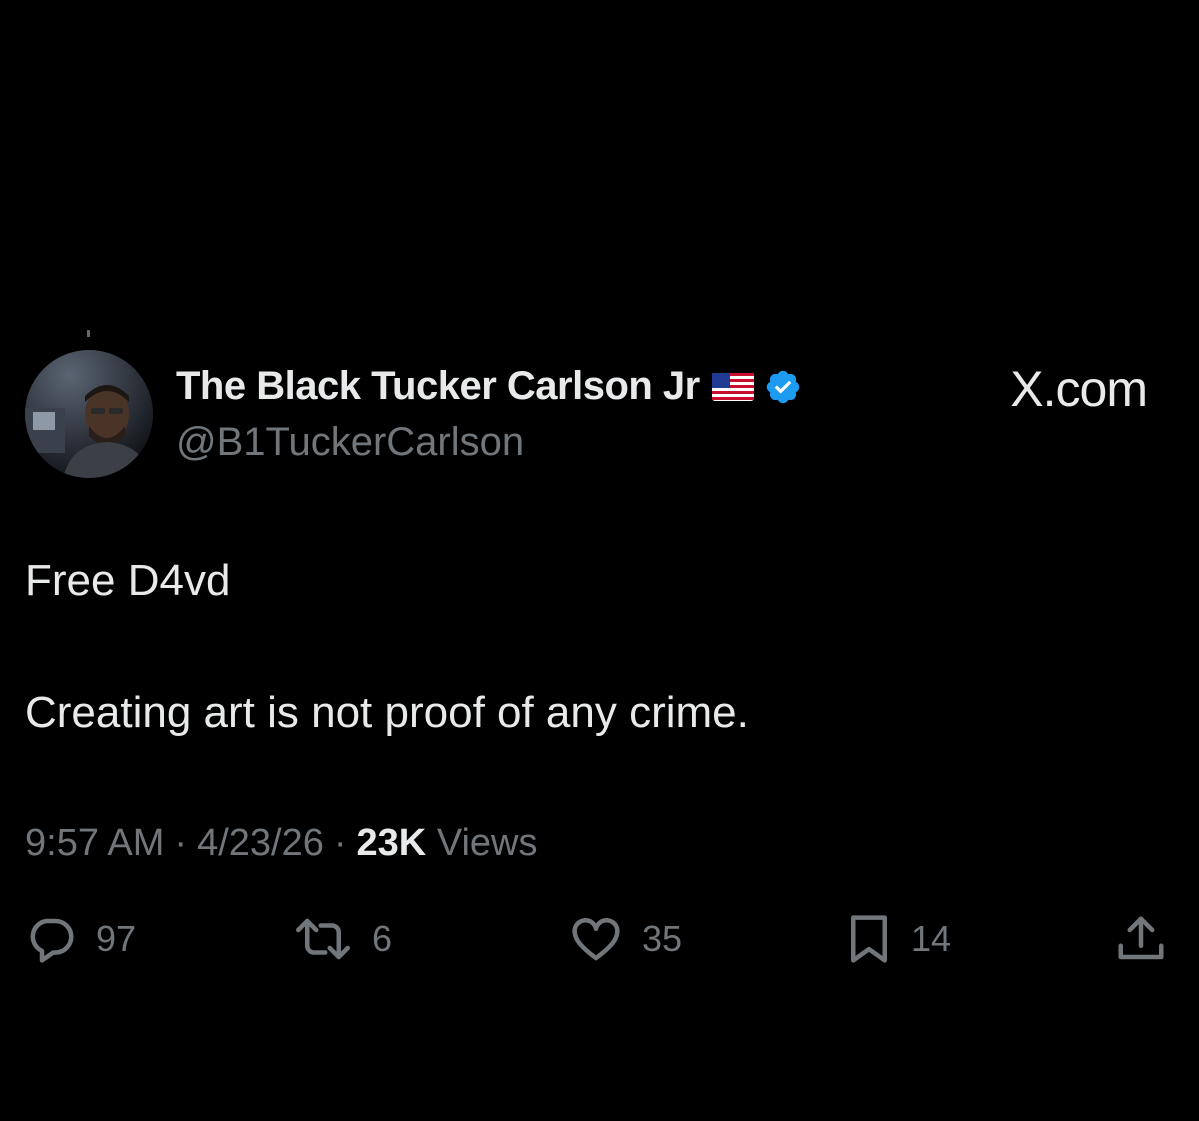 The image size is (1199, 1121). What do you see at coordinates (128, 580) in the screenshot?
I see `tweet-text-line: Free D4vd` at bounding box center [128, 580].